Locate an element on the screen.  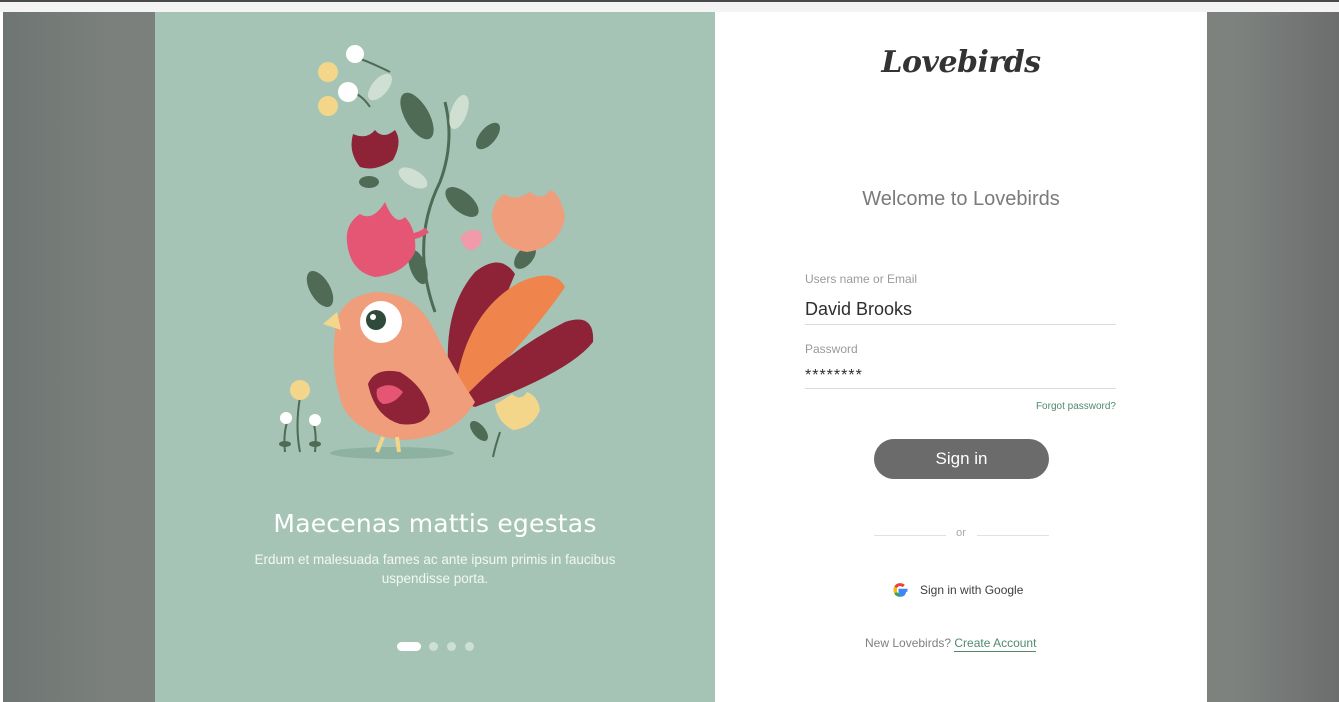
new-account-prompt: New Lovebirds? is located at coordinates (908, 643).